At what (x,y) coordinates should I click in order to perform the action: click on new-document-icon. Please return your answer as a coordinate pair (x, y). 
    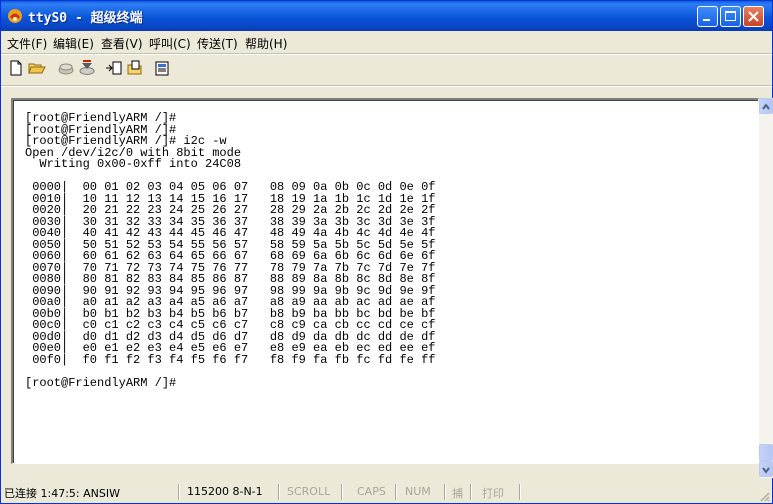
    Looking at the image, I should click on (16, 68).